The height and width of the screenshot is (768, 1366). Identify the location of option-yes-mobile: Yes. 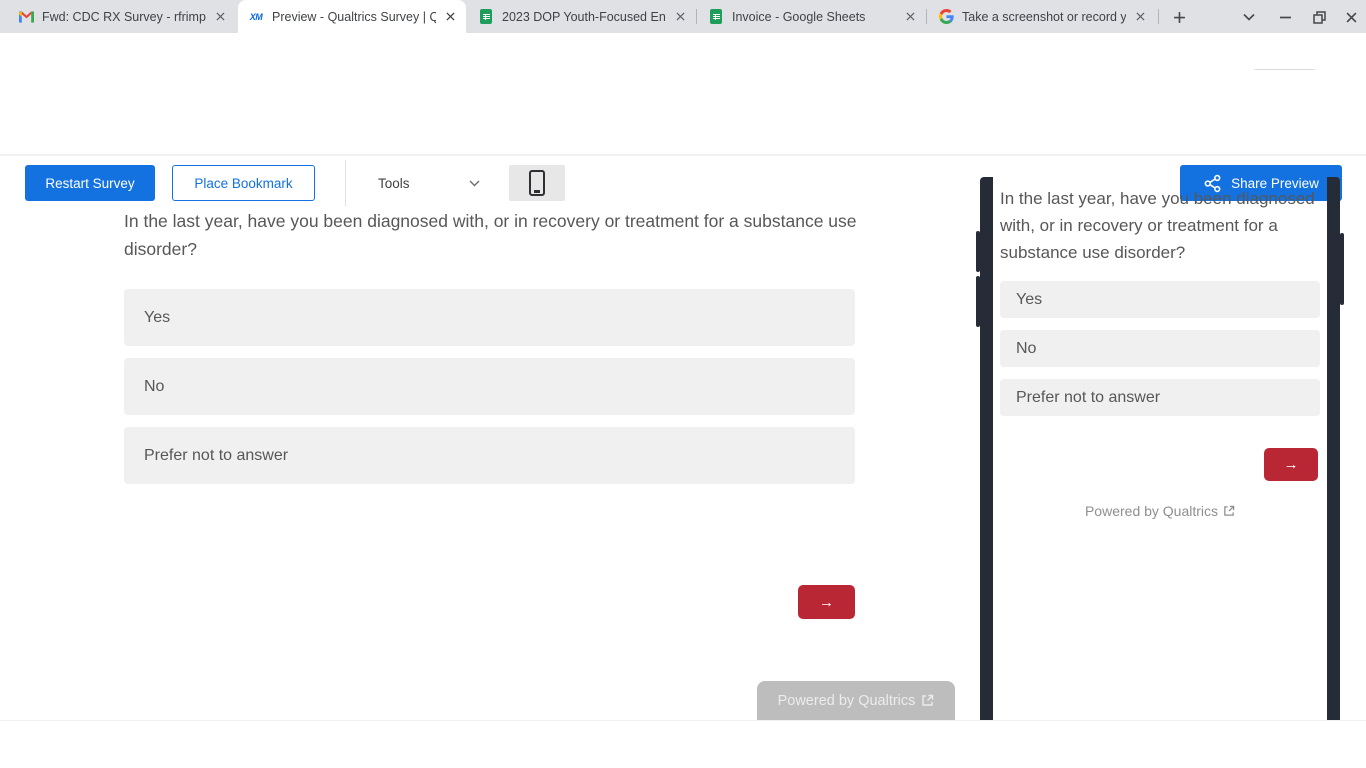
(1160, 299).